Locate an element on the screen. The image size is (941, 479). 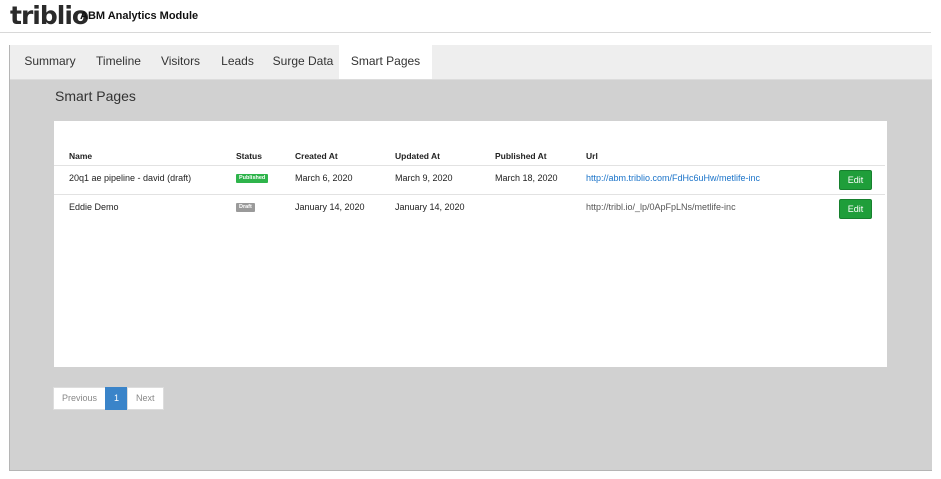
tab-surge-data: Surge Data is located at coordinates (303, 62).